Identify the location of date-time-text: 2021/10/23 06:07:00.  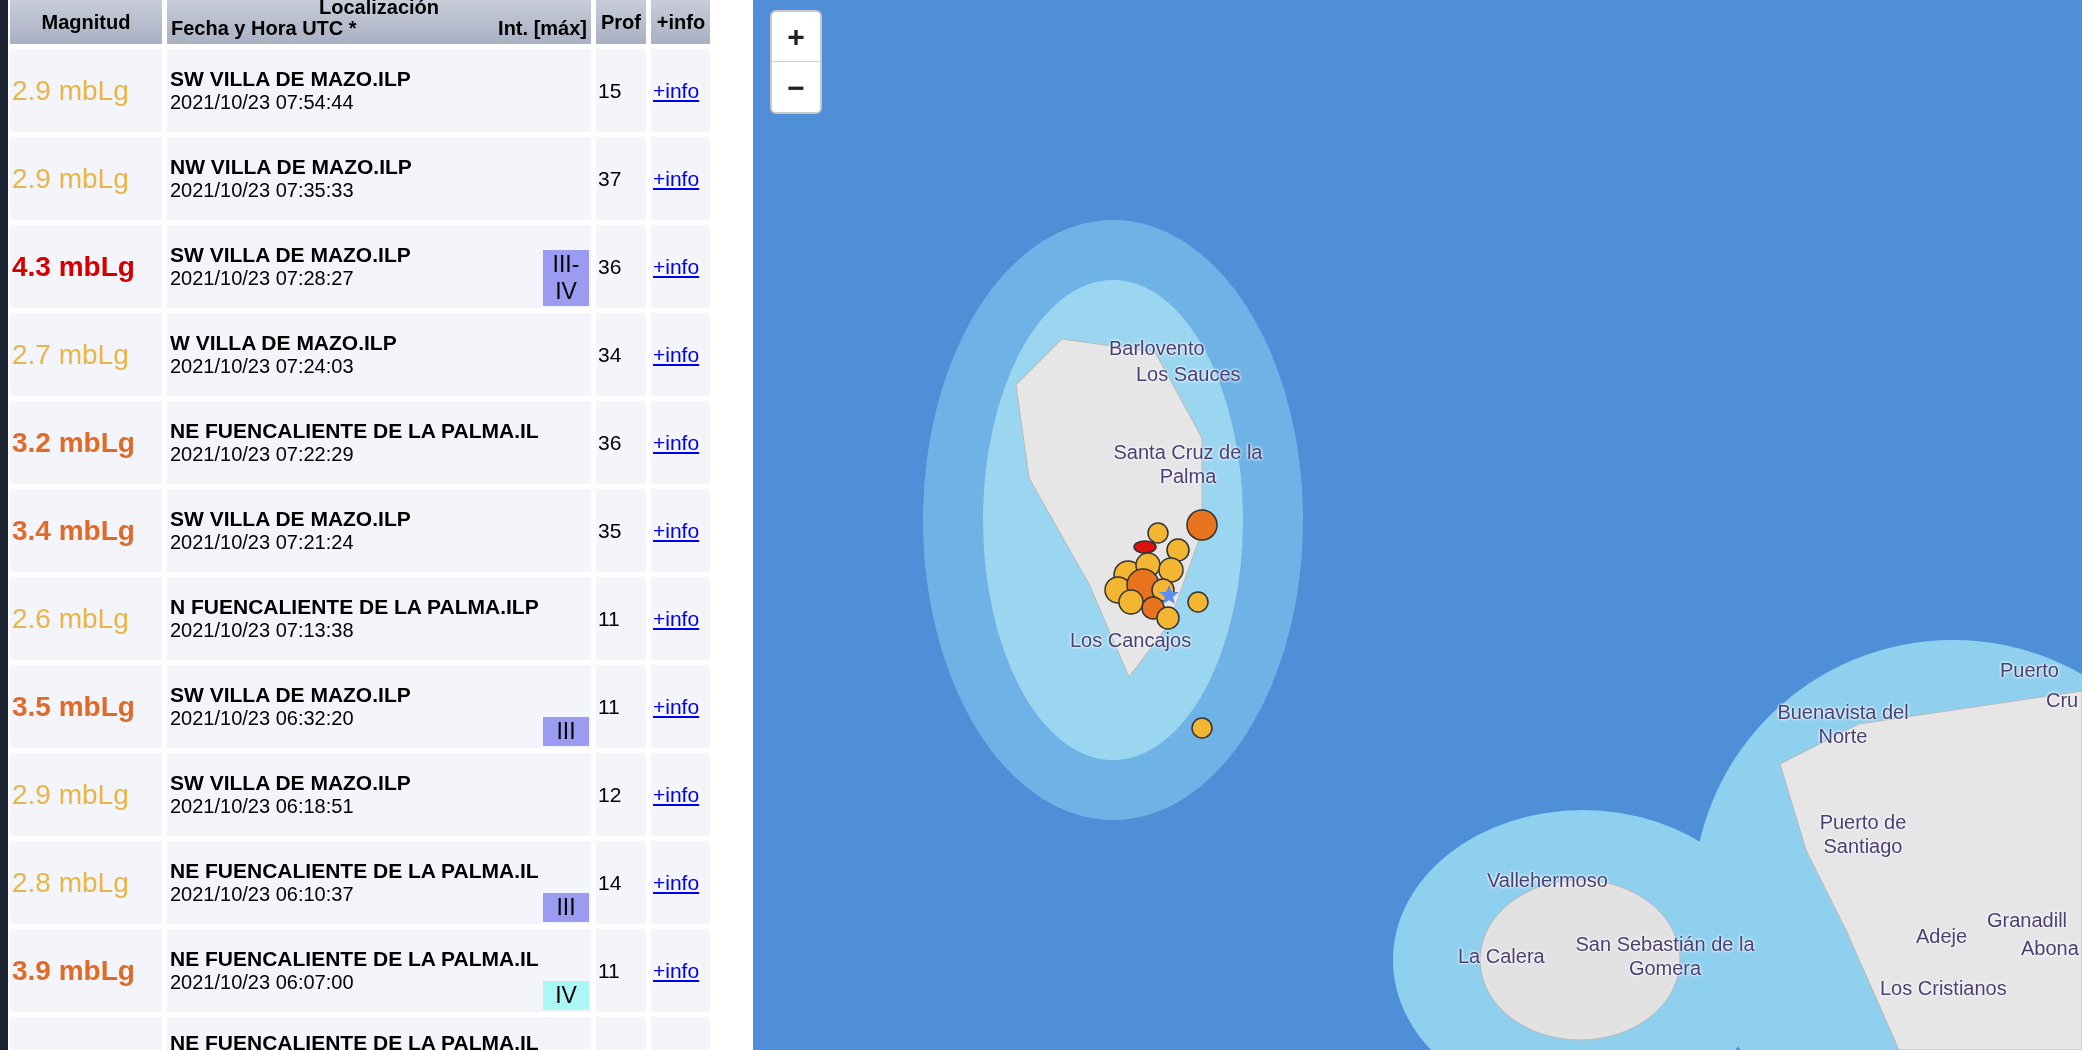
(262, 982).